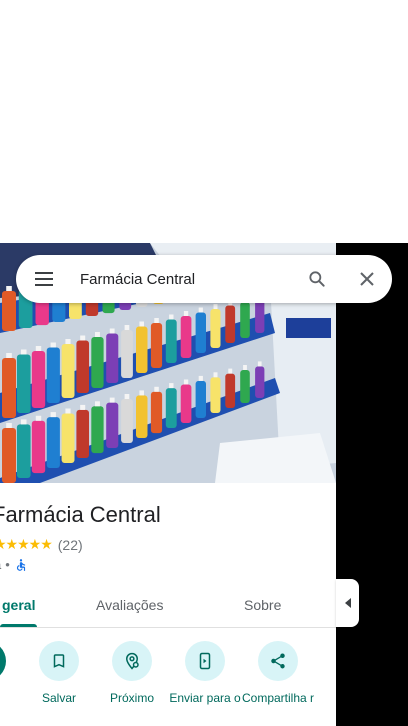 The width and height of the screenshot is (408, 726). What do you see at coordinates (317, 279) in the screenshot?
I see `search-icon` at bounding box center [317, 279].